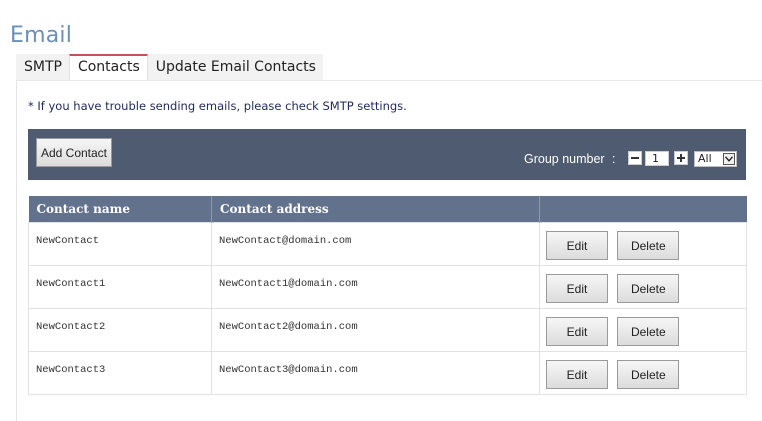 The width and height of the screenshot is (762, 421). I want to click on group-filter-select: All, so click(715, 159).